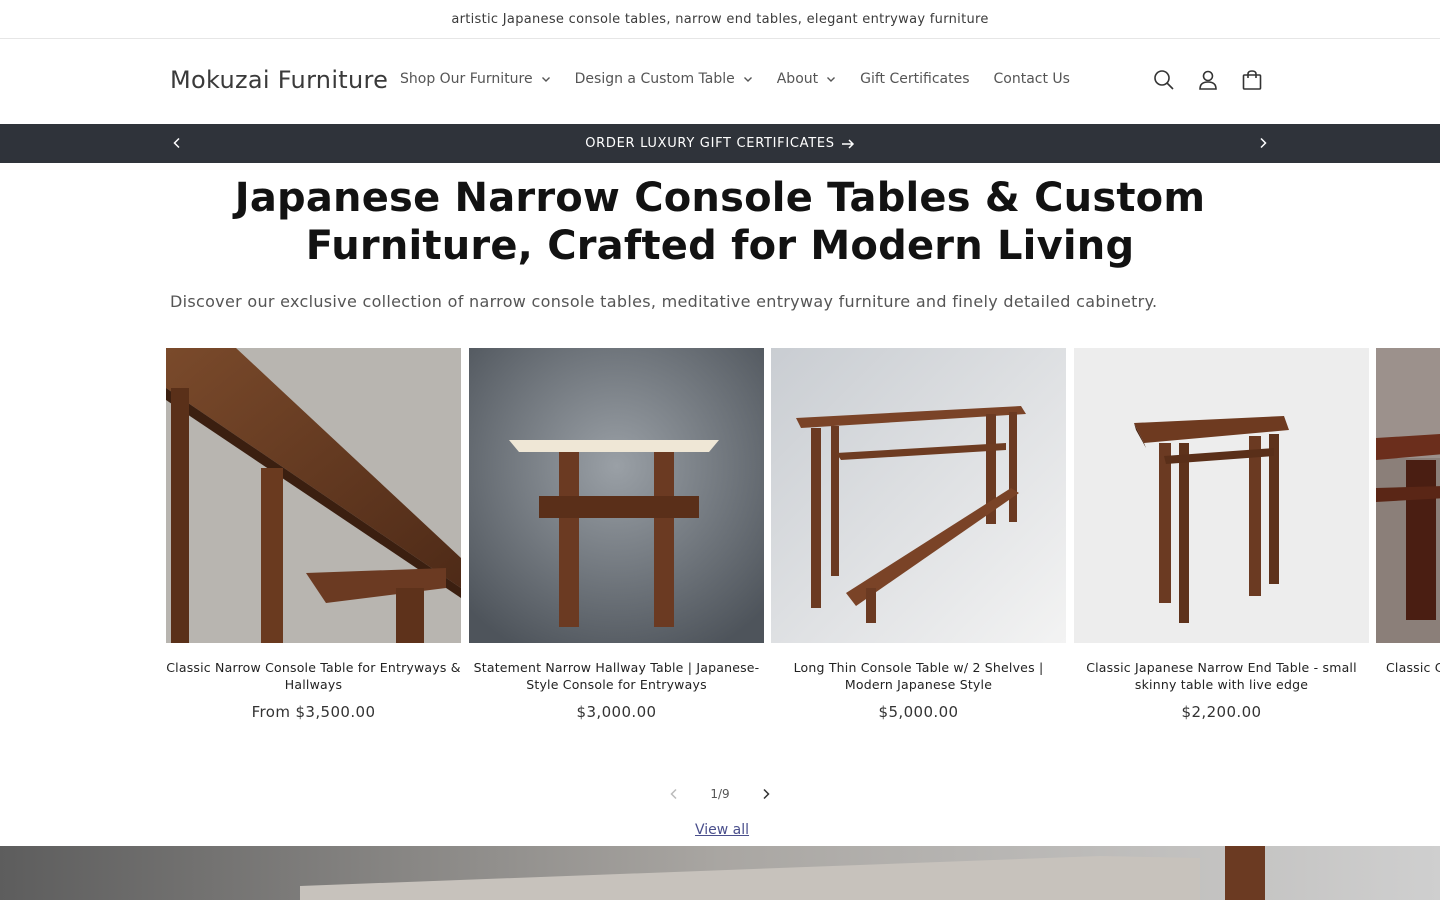 The width and height of the screenshot is (1440, 900). Describe the element at coordinates (918, 712) in the screenshot. I see `product-price: $5,000.00` at that location.